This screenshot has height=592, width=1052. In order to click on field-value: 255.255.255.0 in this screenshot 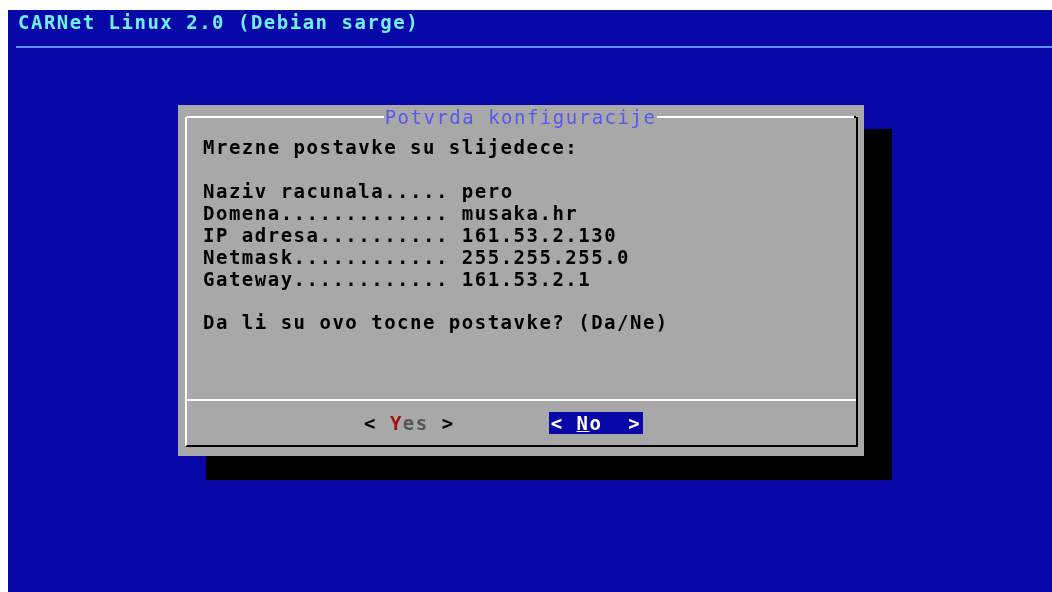, I will do `click(546, 257)`.